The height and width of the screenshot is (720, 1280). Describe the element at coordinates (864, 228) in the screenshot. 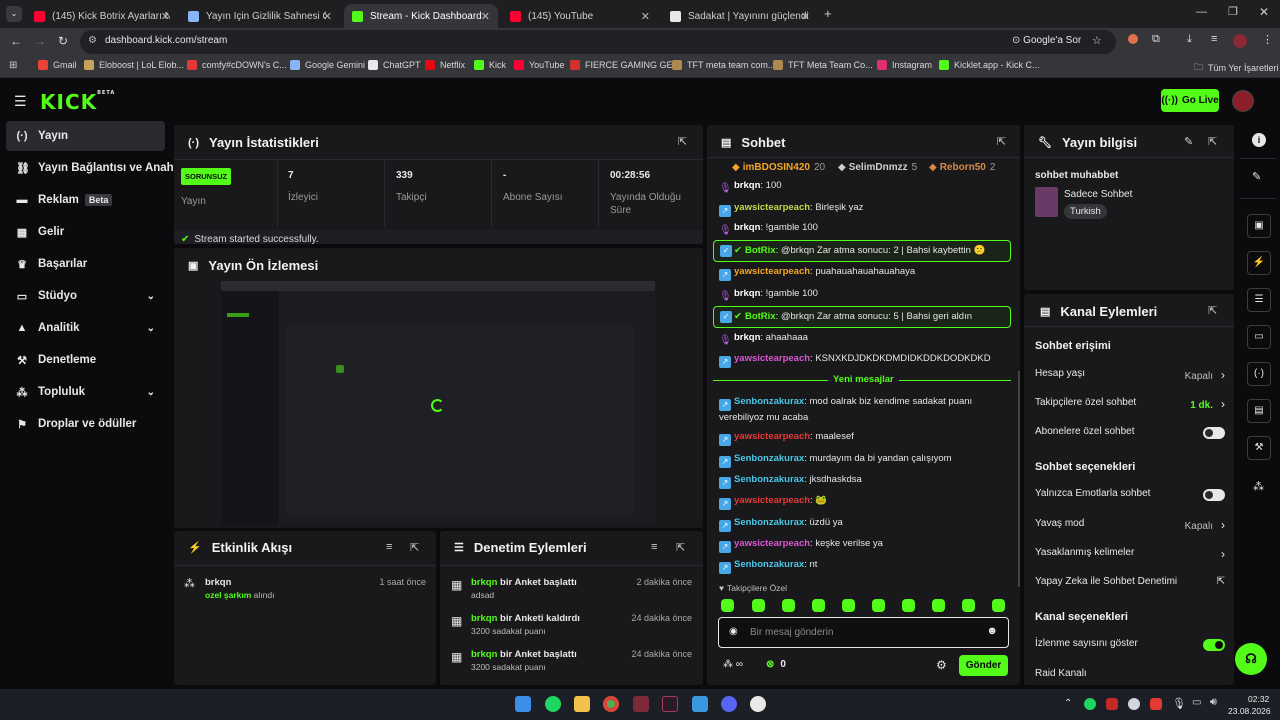

I see `chat-message: 🎙︎ brkqn: !gamble 100` at that location.